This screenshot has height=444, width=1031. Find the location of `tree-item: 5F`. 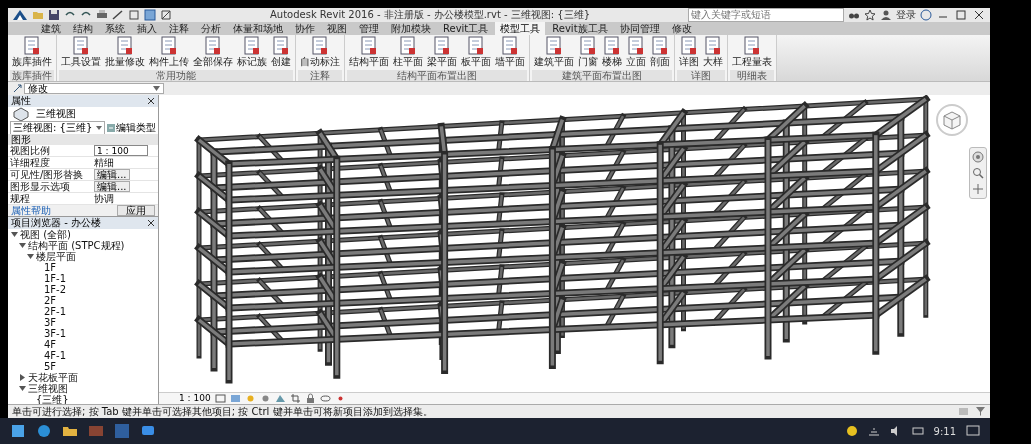

tree-item: 5F is located at coordinates (50, 366).